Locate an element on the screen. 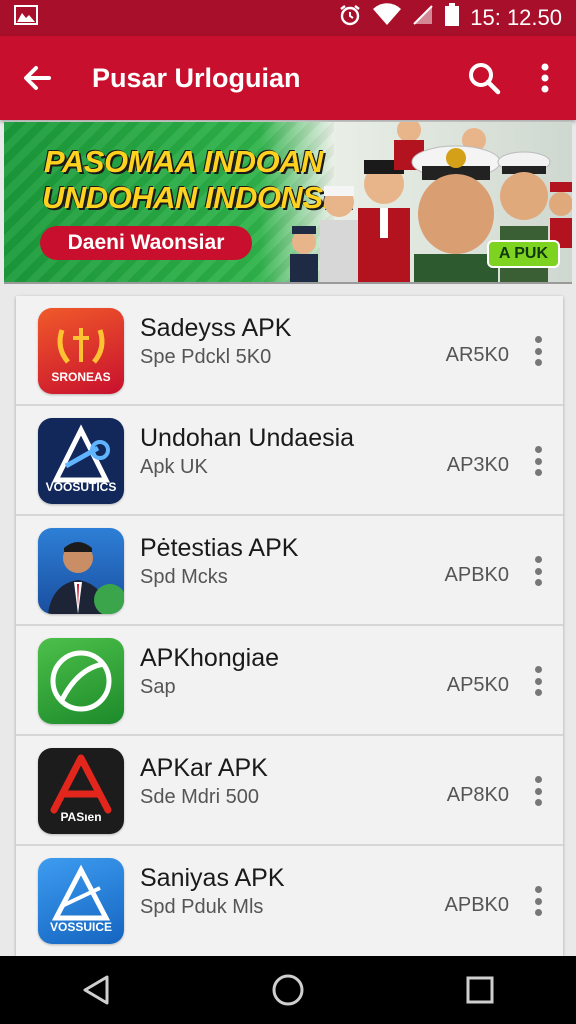  banner-badge: A PUK is located at coordinates (523, 254).